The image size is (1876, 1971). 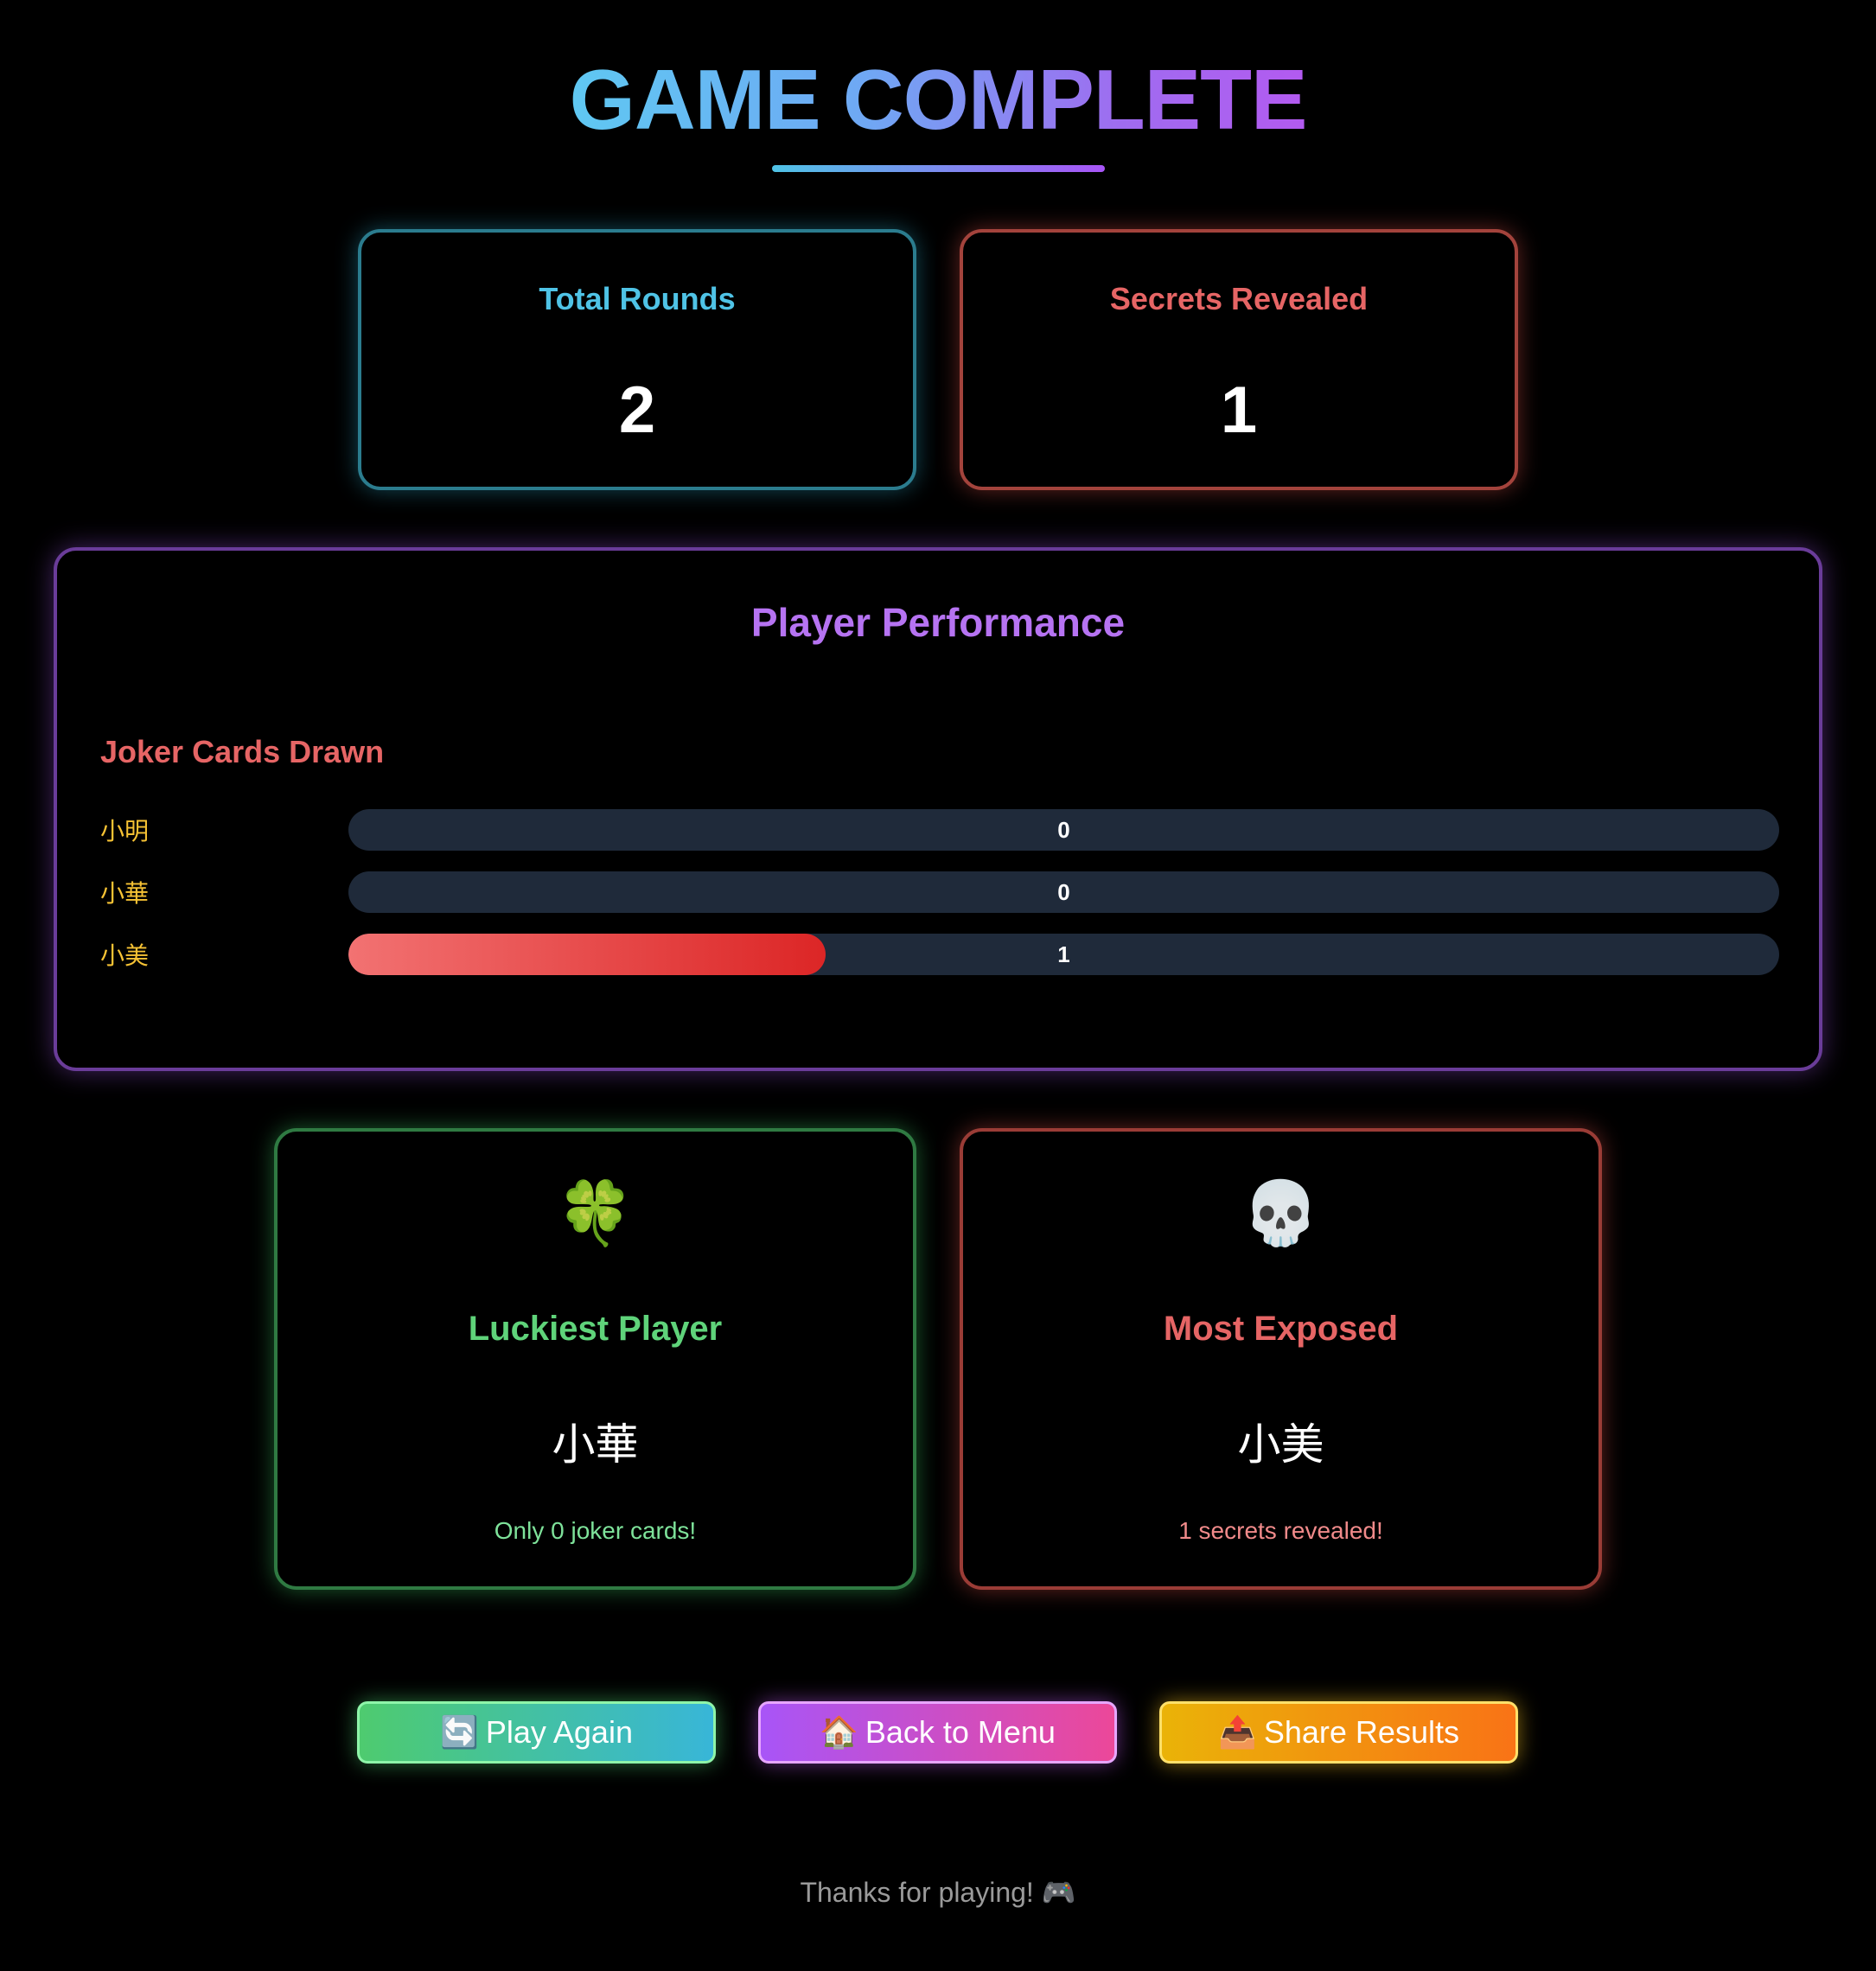 I want to click on luckiest-player-name: 小華, so click(x=595, y=1444).